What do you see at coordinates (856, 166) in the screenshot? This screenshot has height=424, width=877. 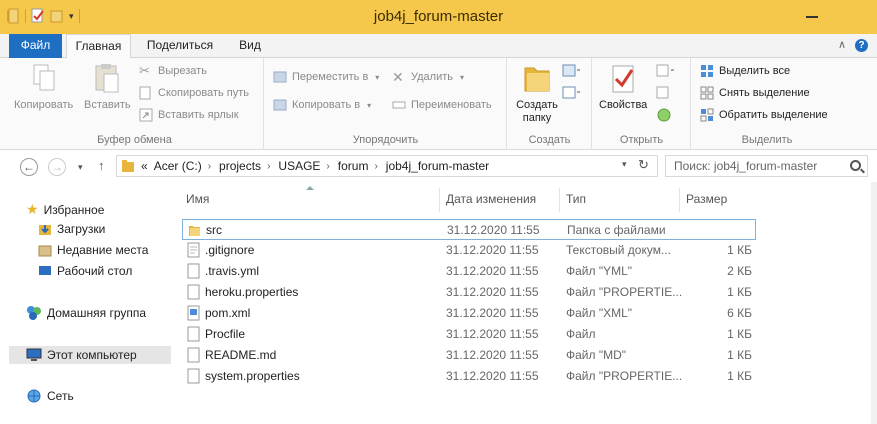 I see `search-icon` at bounding box center [856, 166].